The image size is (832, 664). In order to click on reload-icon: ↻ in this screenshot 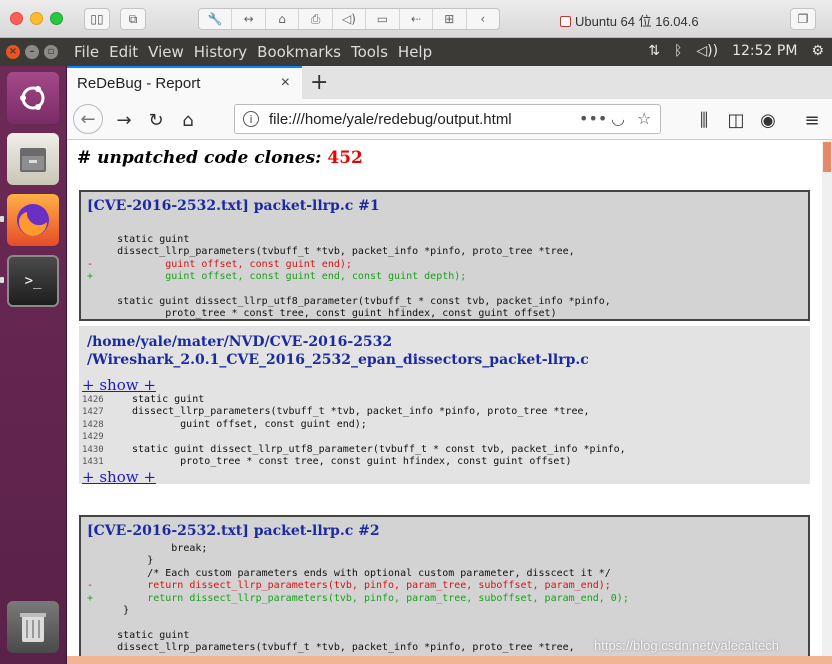, I will do `click(156, 120)`.